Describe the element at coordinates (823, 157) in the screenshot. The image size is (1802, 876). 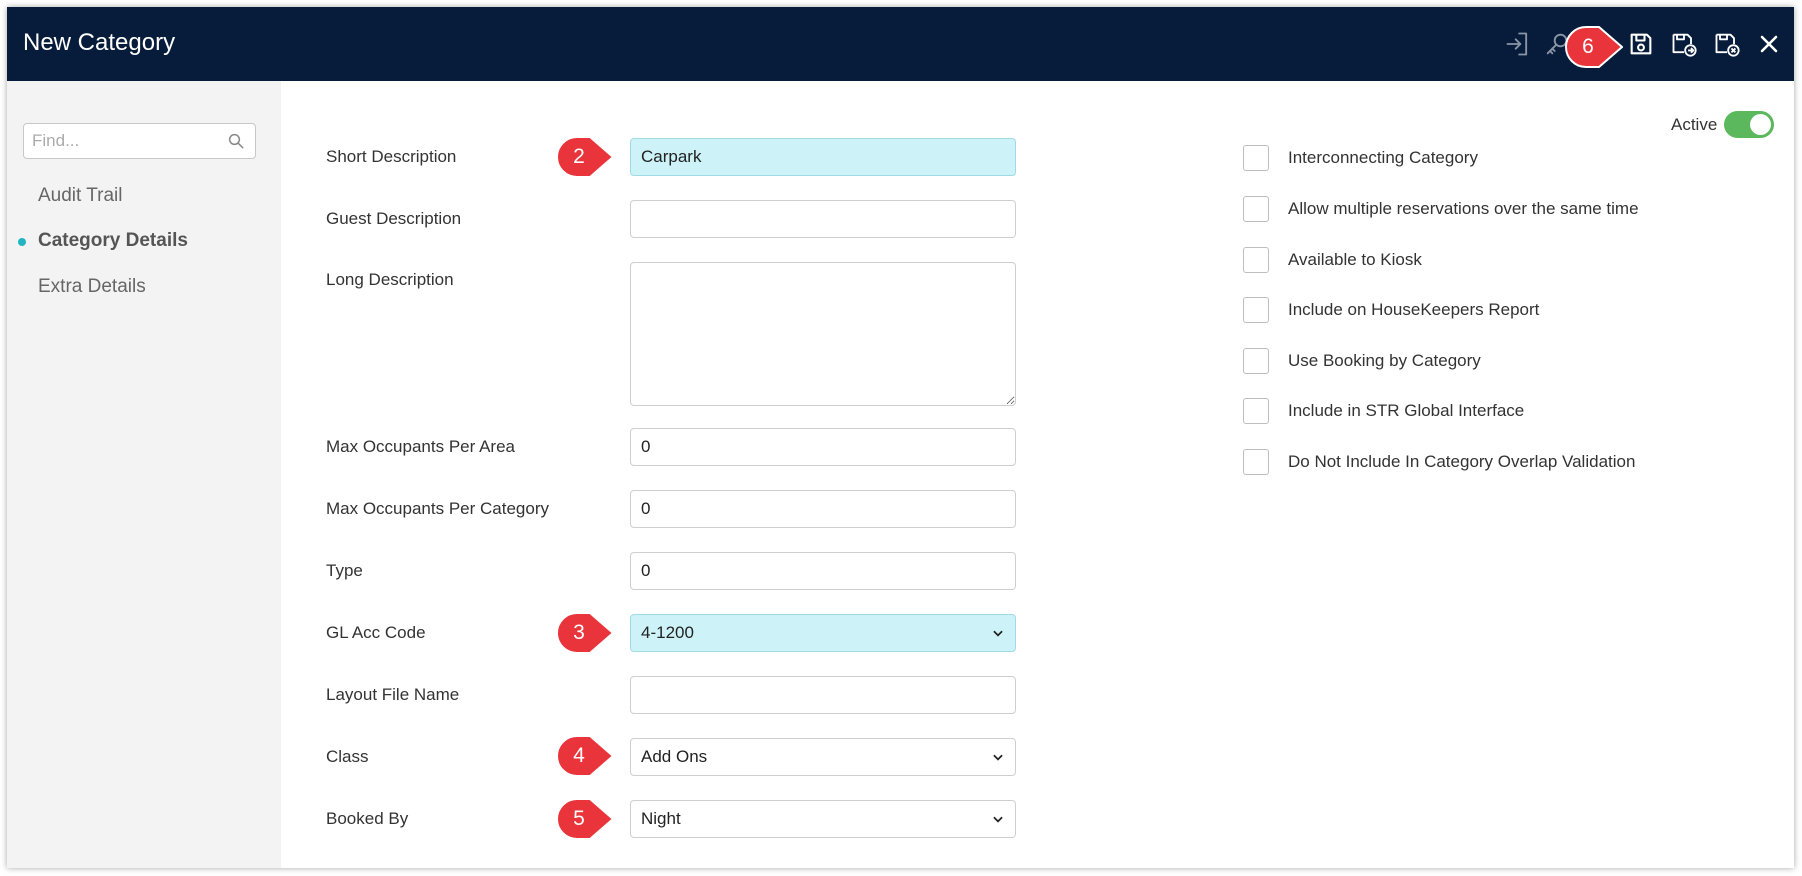
I see `short-description-input` at that location.